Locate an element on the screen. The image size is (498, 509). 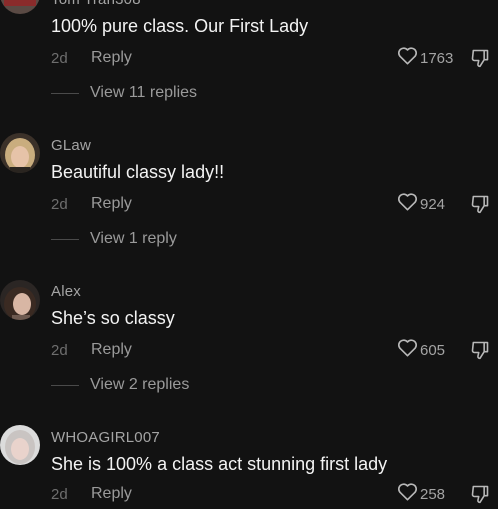
like-count: 605 is located at coordinates (433, 350).